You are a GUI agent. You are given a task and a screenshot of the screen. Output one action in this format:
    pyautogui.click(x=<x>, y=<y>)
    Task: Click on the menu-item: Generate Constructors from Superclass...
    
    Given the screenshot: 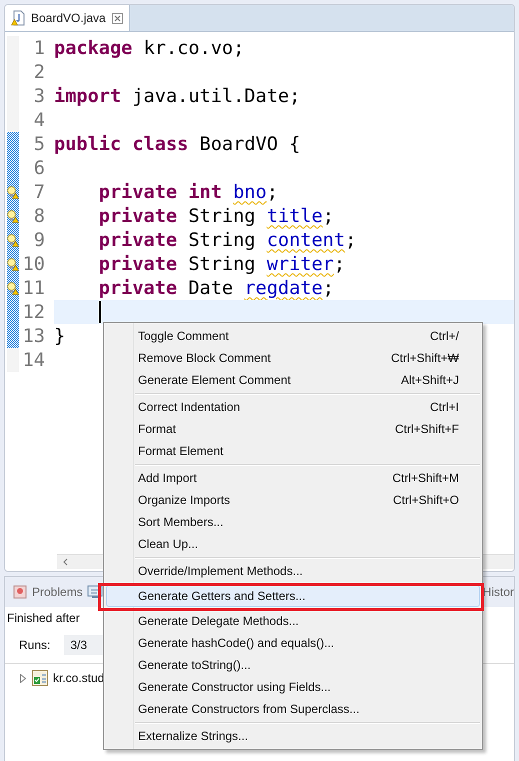 What is the action you would take?
    pyautogui.click(x=293, y=709)
    